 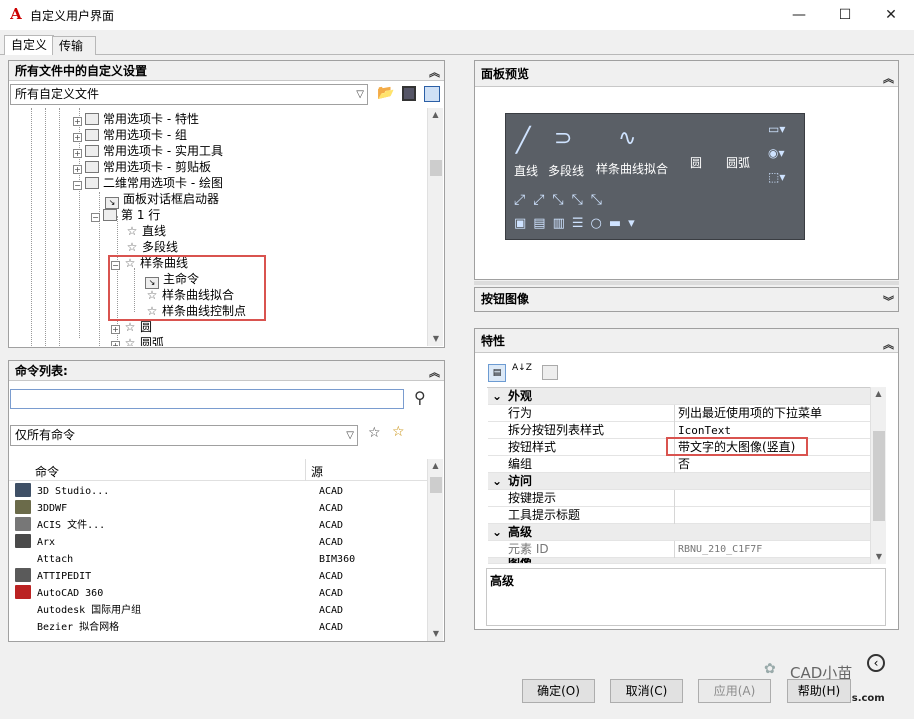 What do you see at coordinates (522, 368) in the screenshot?
I see `alphabetical-sort-icon: A↓Z` at bounding box center [522, 368].